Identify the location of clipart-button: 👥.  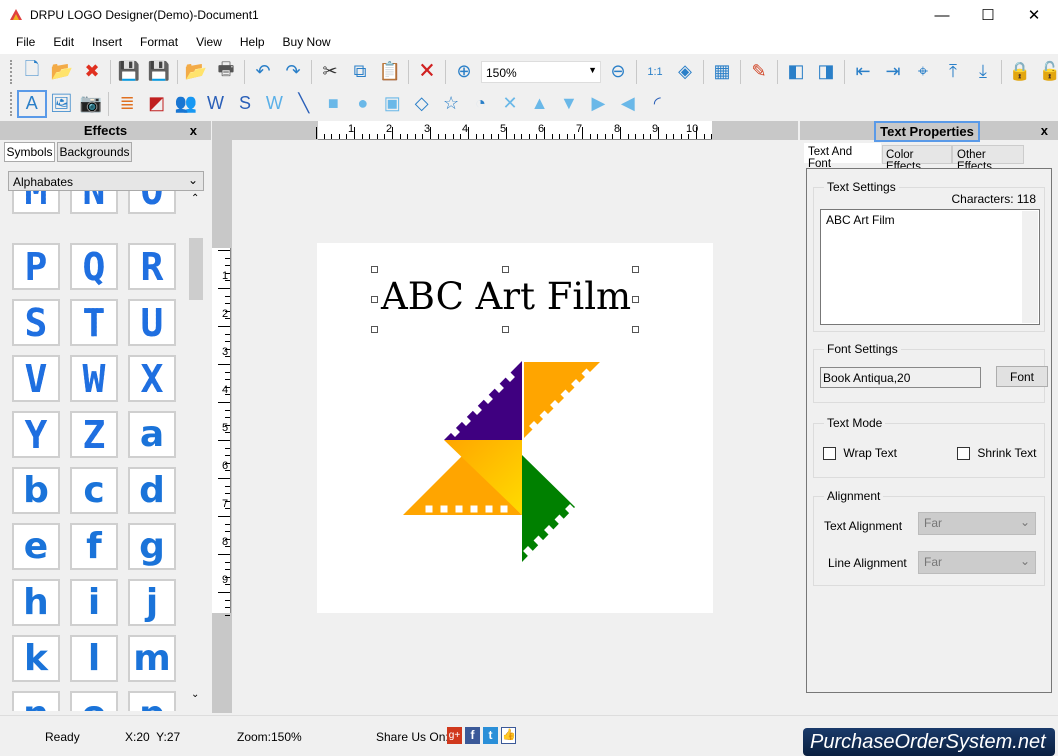
(185, 104).